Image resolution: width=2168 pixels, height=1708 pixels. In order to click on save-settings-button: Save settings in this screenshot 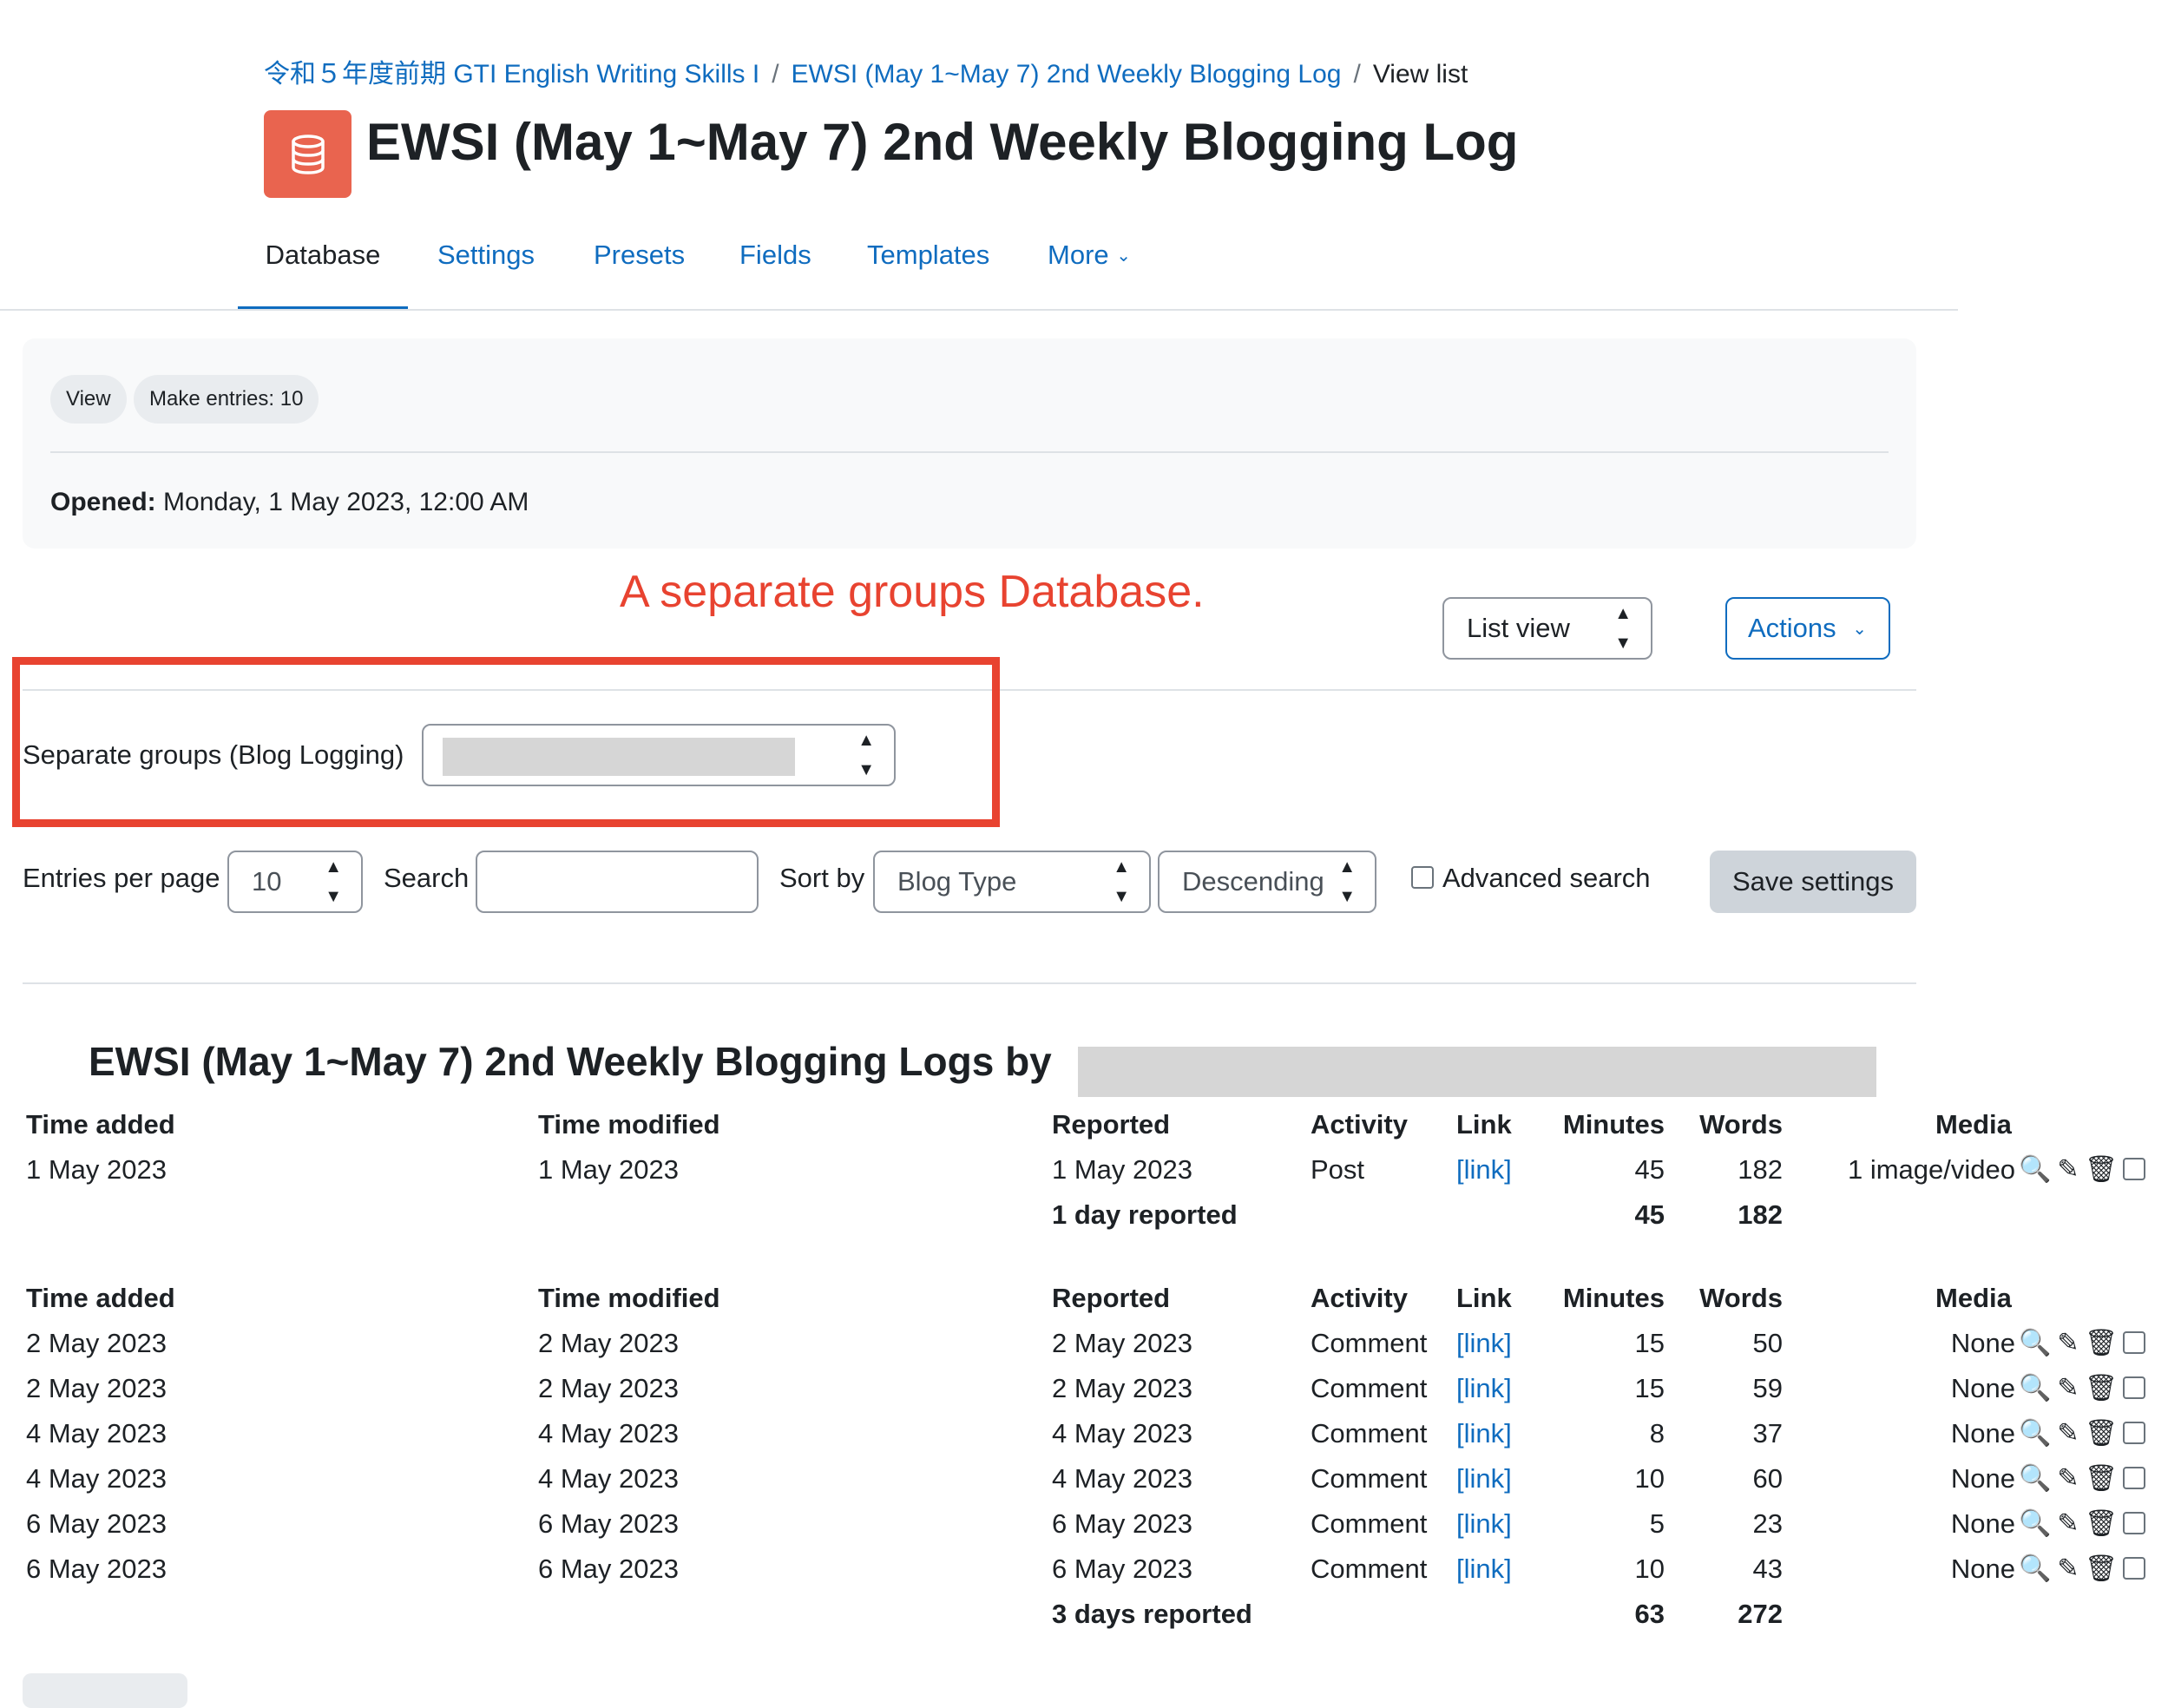, I will do `click(1813, 882)`.